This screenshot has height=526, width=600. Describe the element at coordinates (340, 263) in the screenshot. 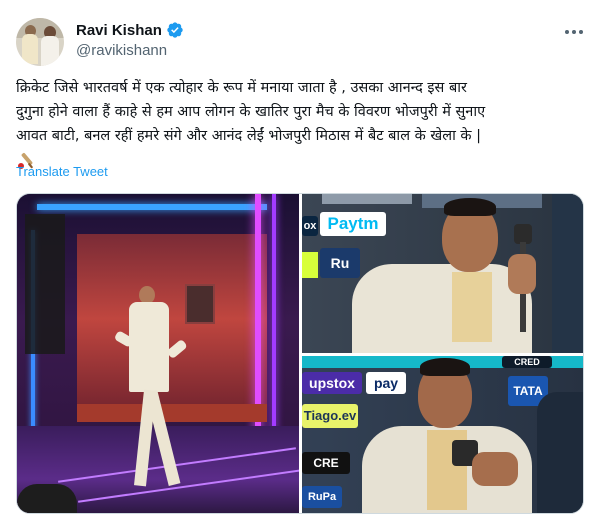

I see `sponsor-logo: Ru` at that location.